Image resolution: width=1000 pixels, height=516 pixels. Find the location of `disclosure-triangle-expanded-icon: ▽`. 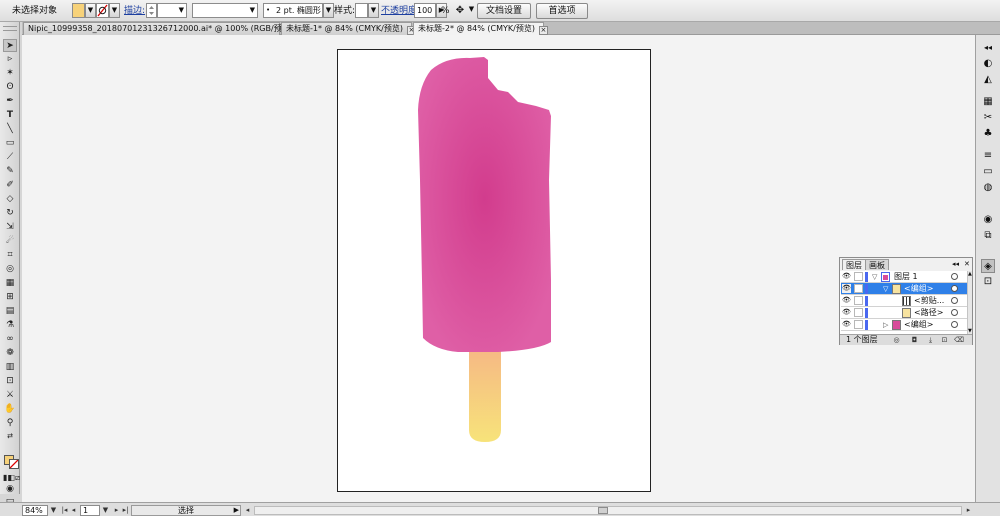

disclosure-triangle-expanded-icon: ▽ is located at coordinates (885, 289).